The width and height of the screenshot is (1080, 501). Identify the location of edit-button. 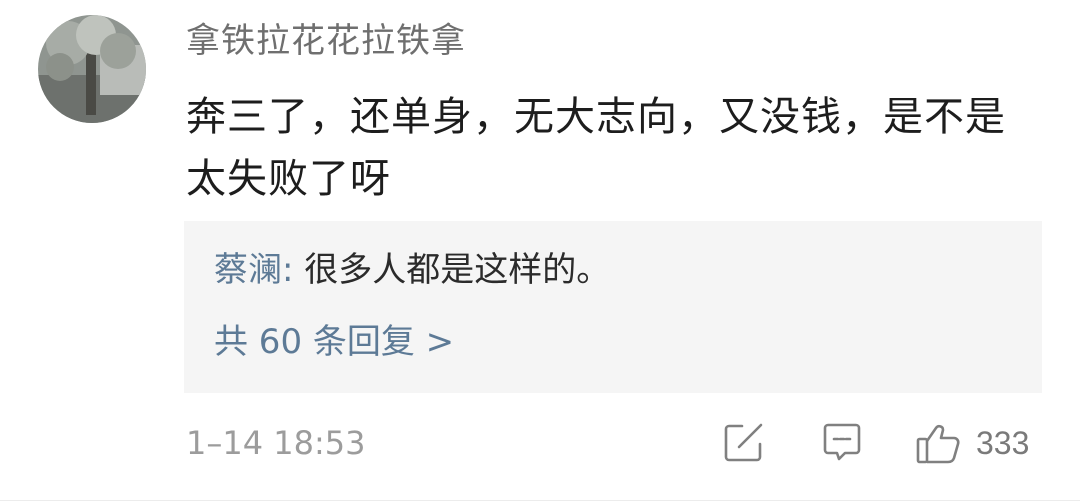
(744, 444).